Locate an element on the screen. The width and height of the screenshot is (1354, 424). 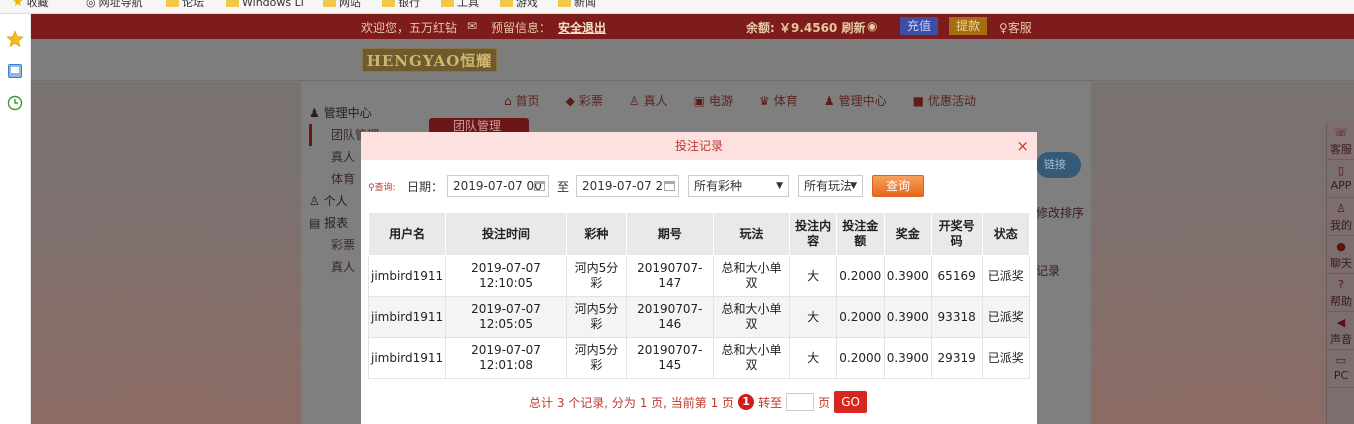
site-logo: HENGYAO恒耀 is located at coordinates (429, 60).